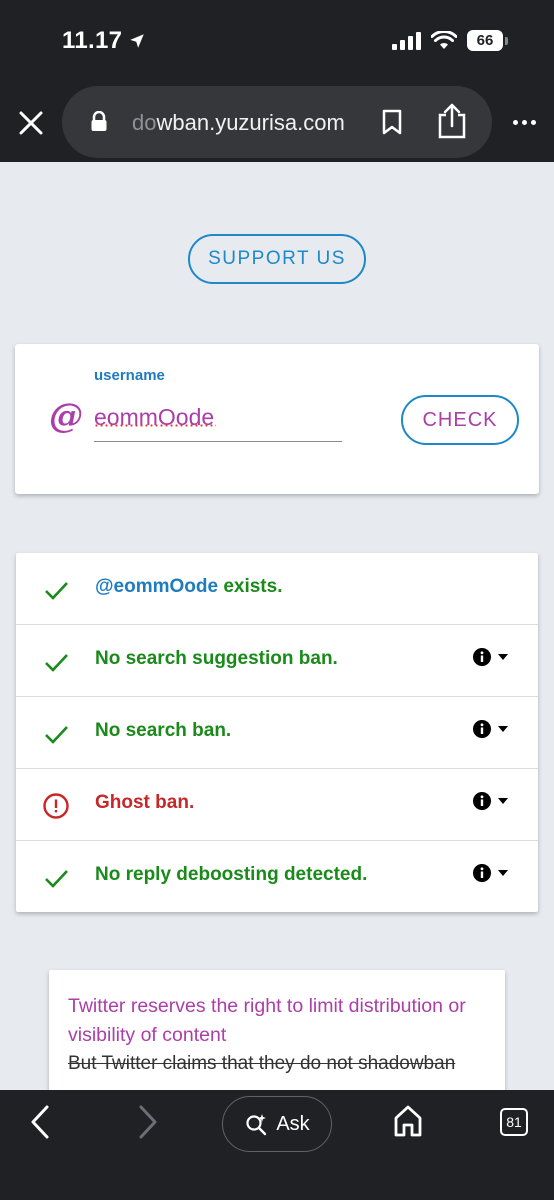  I want to click on browser-bottom-toolbar: Ask 81, so click(277, 1145).